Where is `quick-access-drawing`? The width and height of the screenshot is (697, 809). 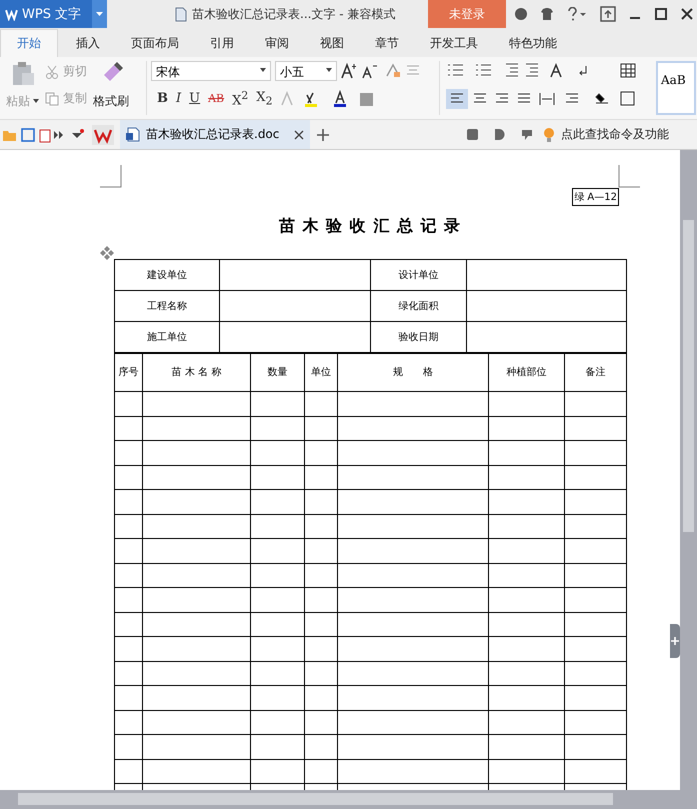 quick-access-drawing is located at coordinates (33, 134).